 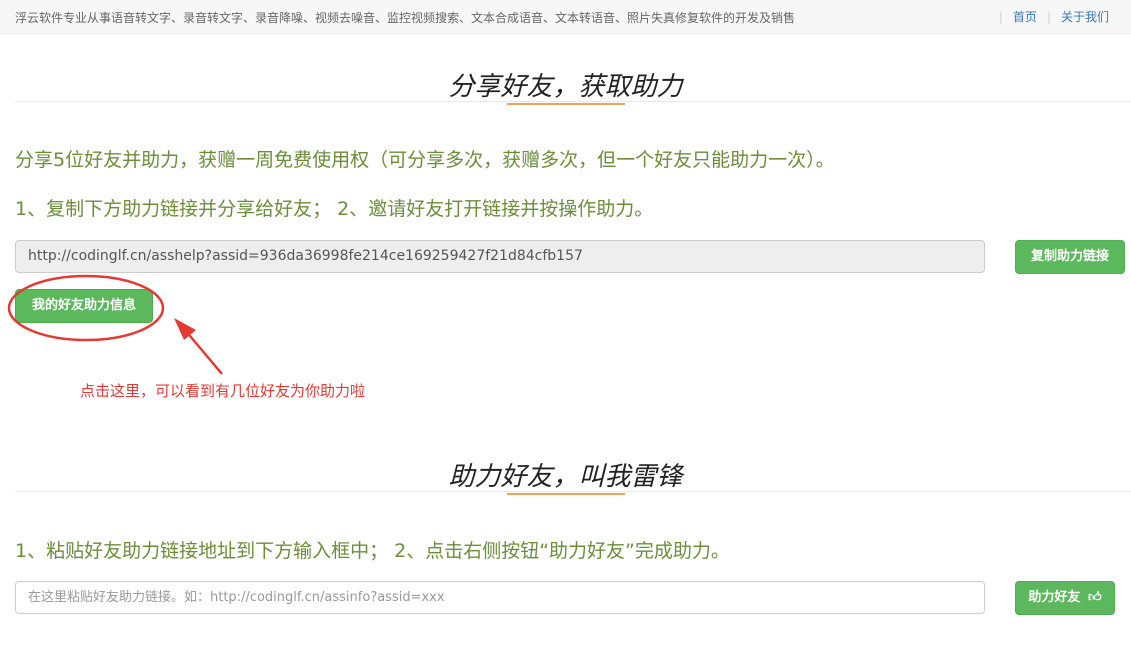 What do you see at coordinates (500, 597) in the screenshot?
I see `help-link-input` at bounding box center [500, 597].